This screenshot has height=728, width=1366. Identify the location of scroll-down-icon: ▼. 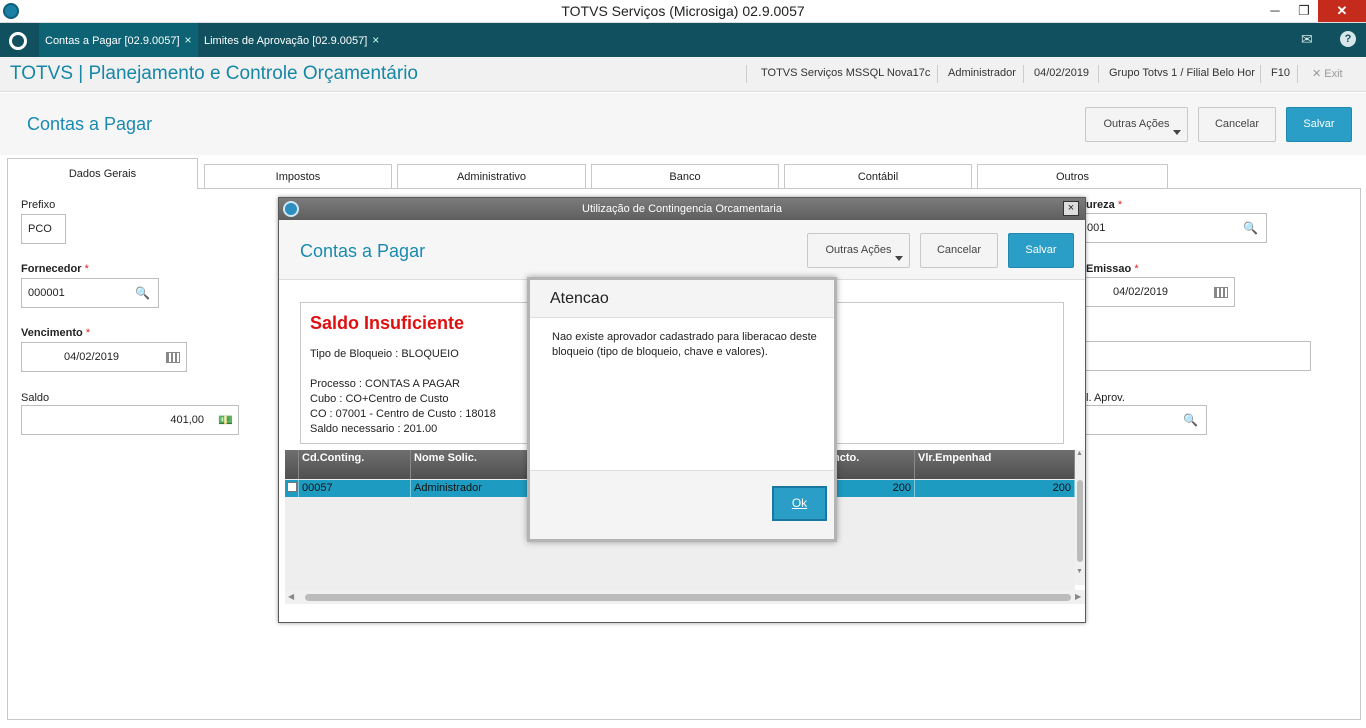
(1079, 571).